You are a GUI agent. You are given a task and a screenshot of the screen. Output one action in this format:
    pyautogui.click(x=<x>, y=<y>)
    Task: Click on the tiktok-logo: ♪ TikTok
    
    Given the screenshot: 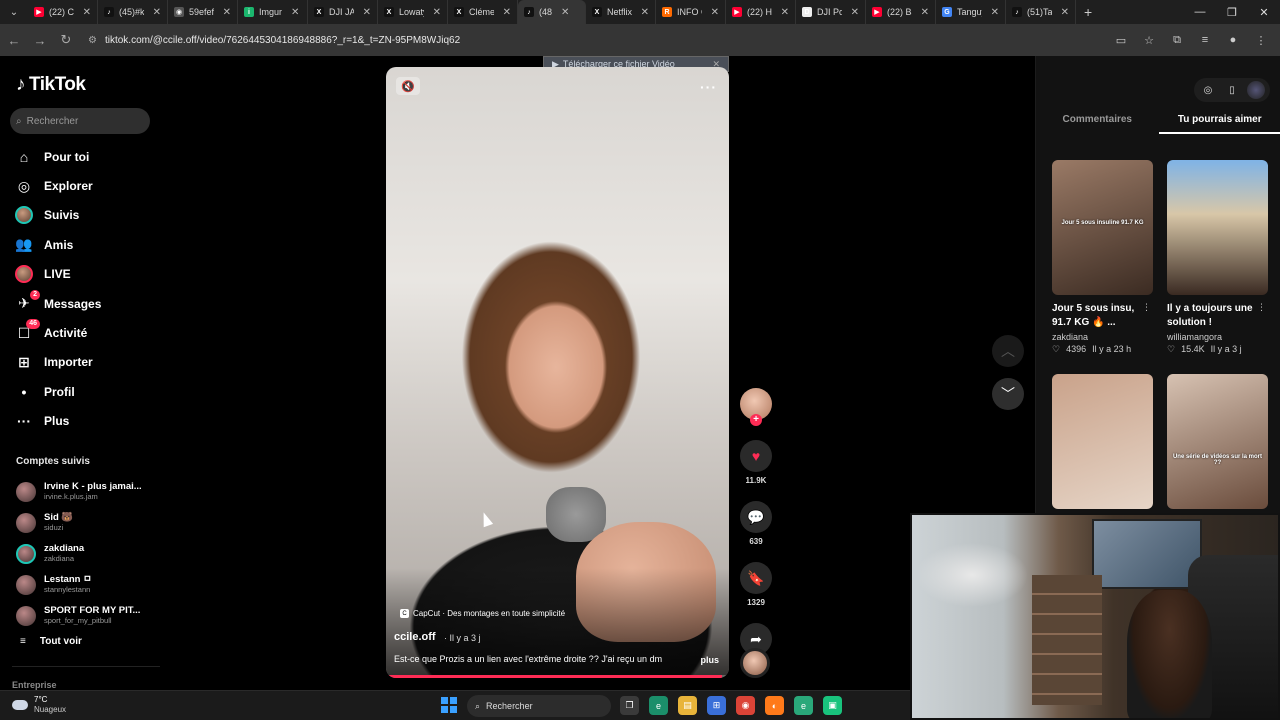 What is the action you would take?
    pyautogui.click(x=51, y=85)
    